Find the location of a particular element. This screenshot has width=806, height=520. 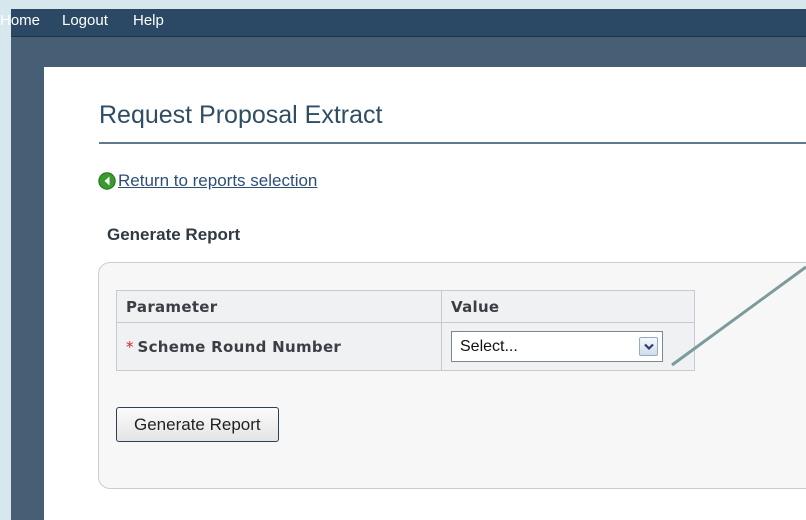

nav-home-link: Home is located at coordinates (20, 20).